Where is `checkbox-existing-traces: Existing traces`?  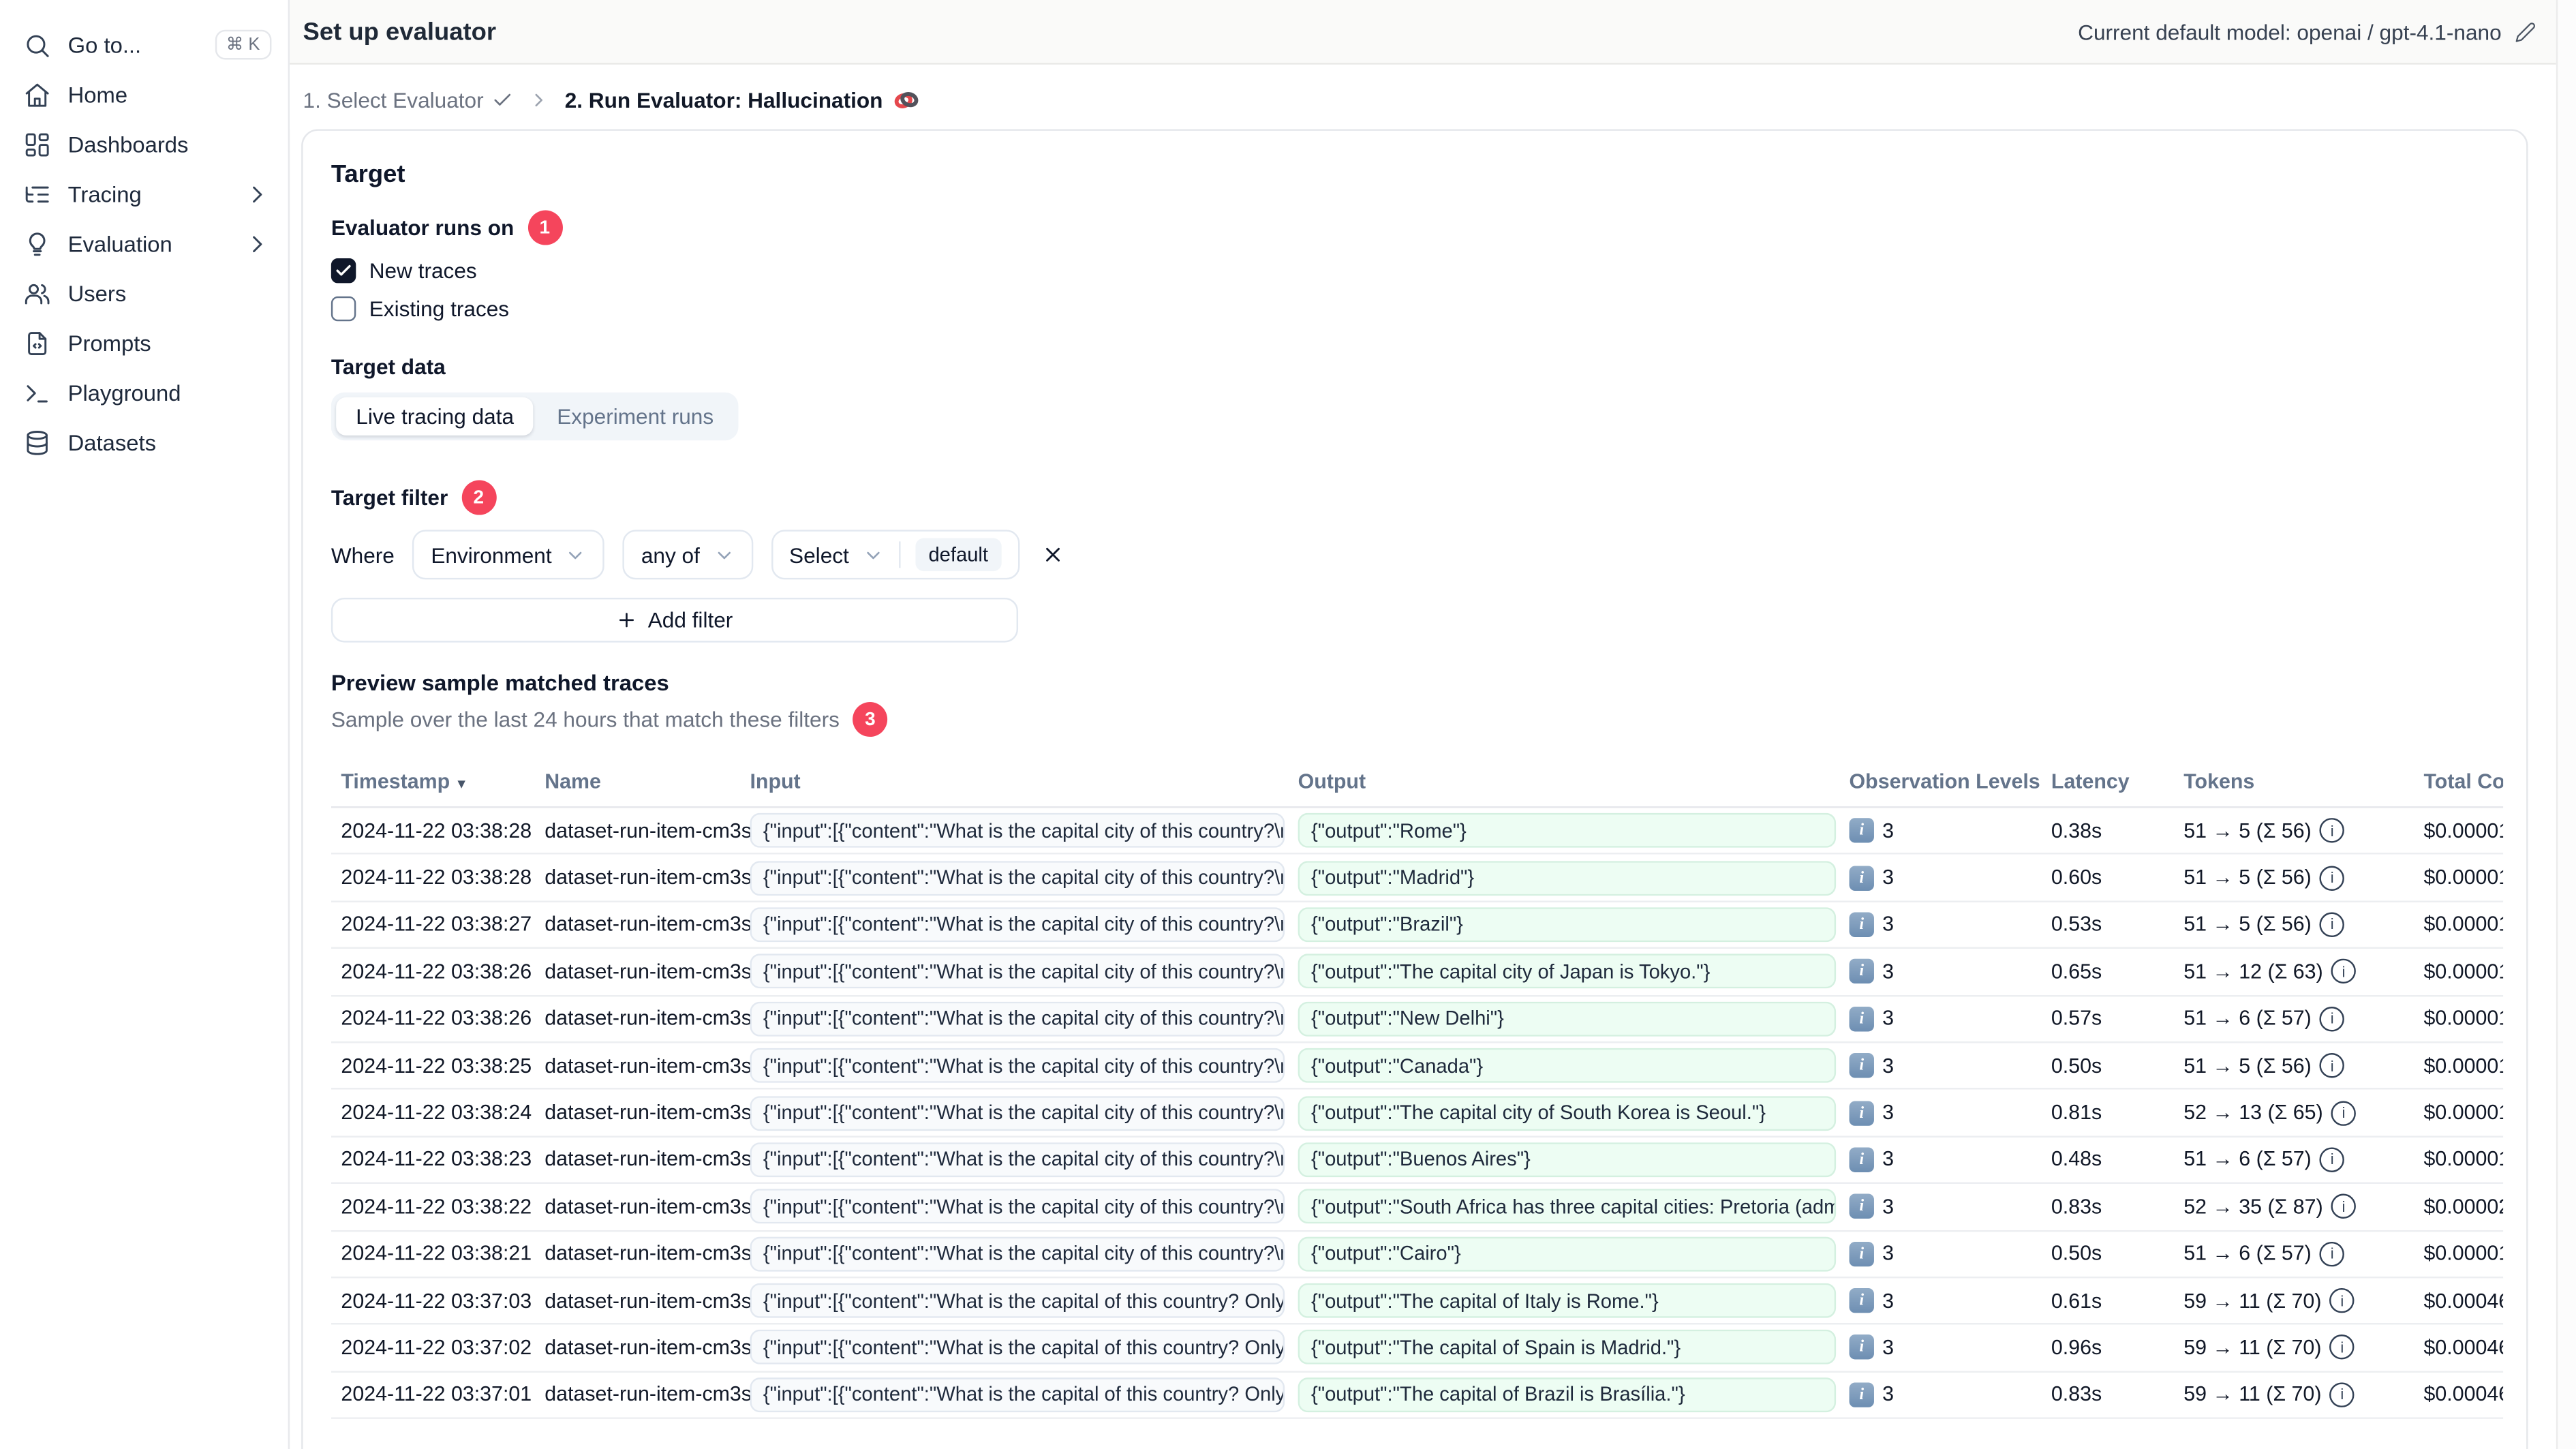 checkbox-existing-traces: Existing traces is located at coordinates (1417, 309).